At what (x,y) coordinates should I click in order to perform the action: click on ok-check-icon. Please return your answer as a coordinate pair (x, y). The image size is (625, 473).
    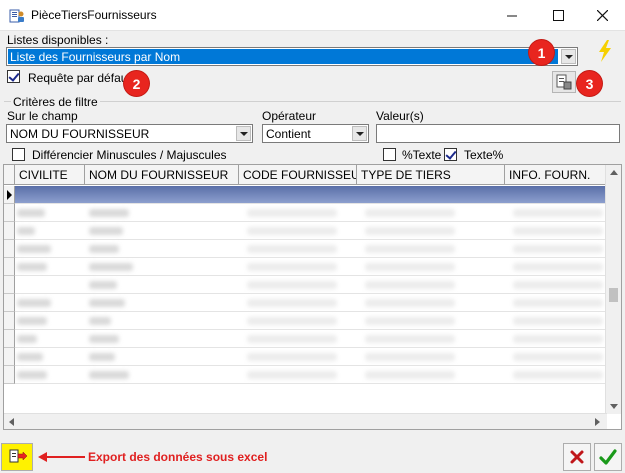
    Looking at the image, I should click on (608, 457).